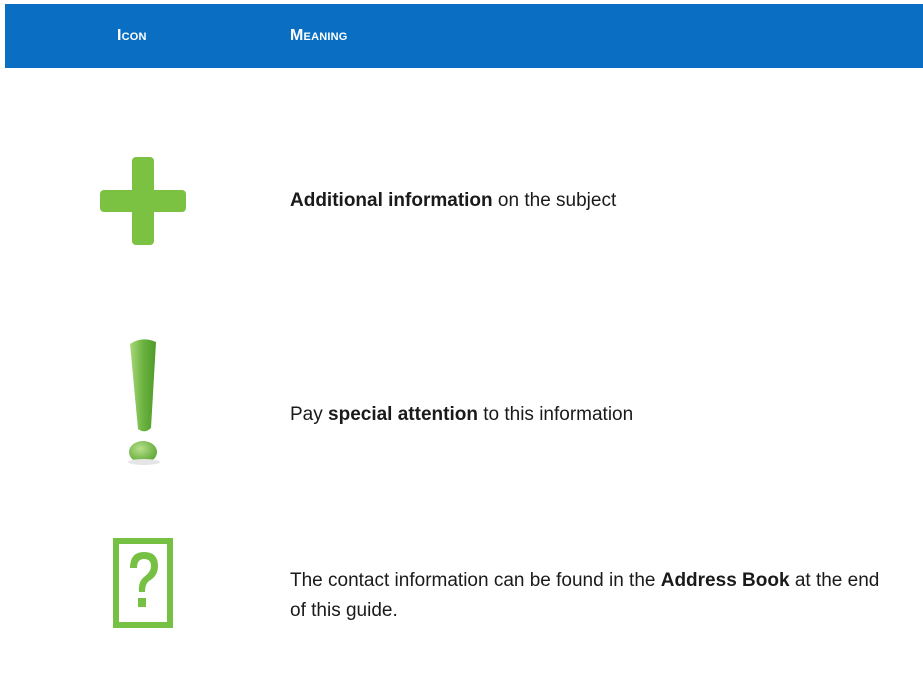 The image size is (923, 677). Describe the element at coordinates (725, 580) in the screenshot. I see `row-meaning-bold: Address Book` at that location.